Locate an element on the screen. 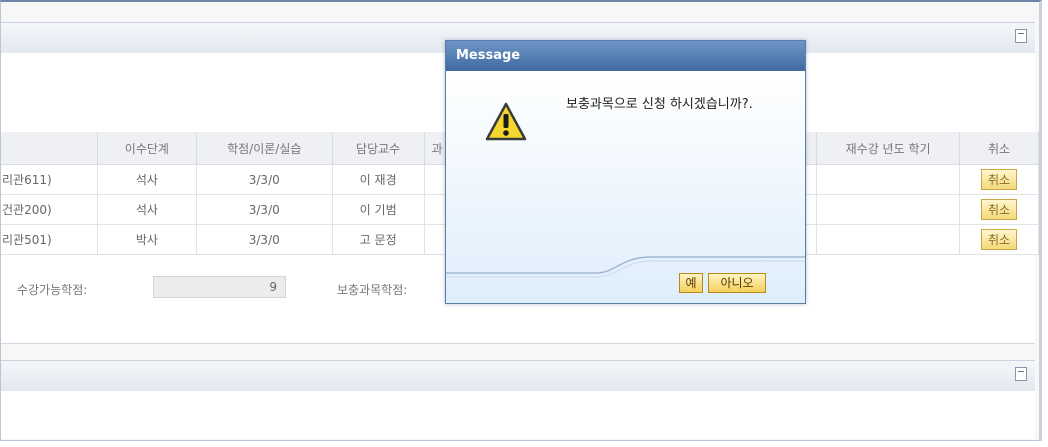  available-credits-label: 수강가능학점: is located at coordinates (52, 290).